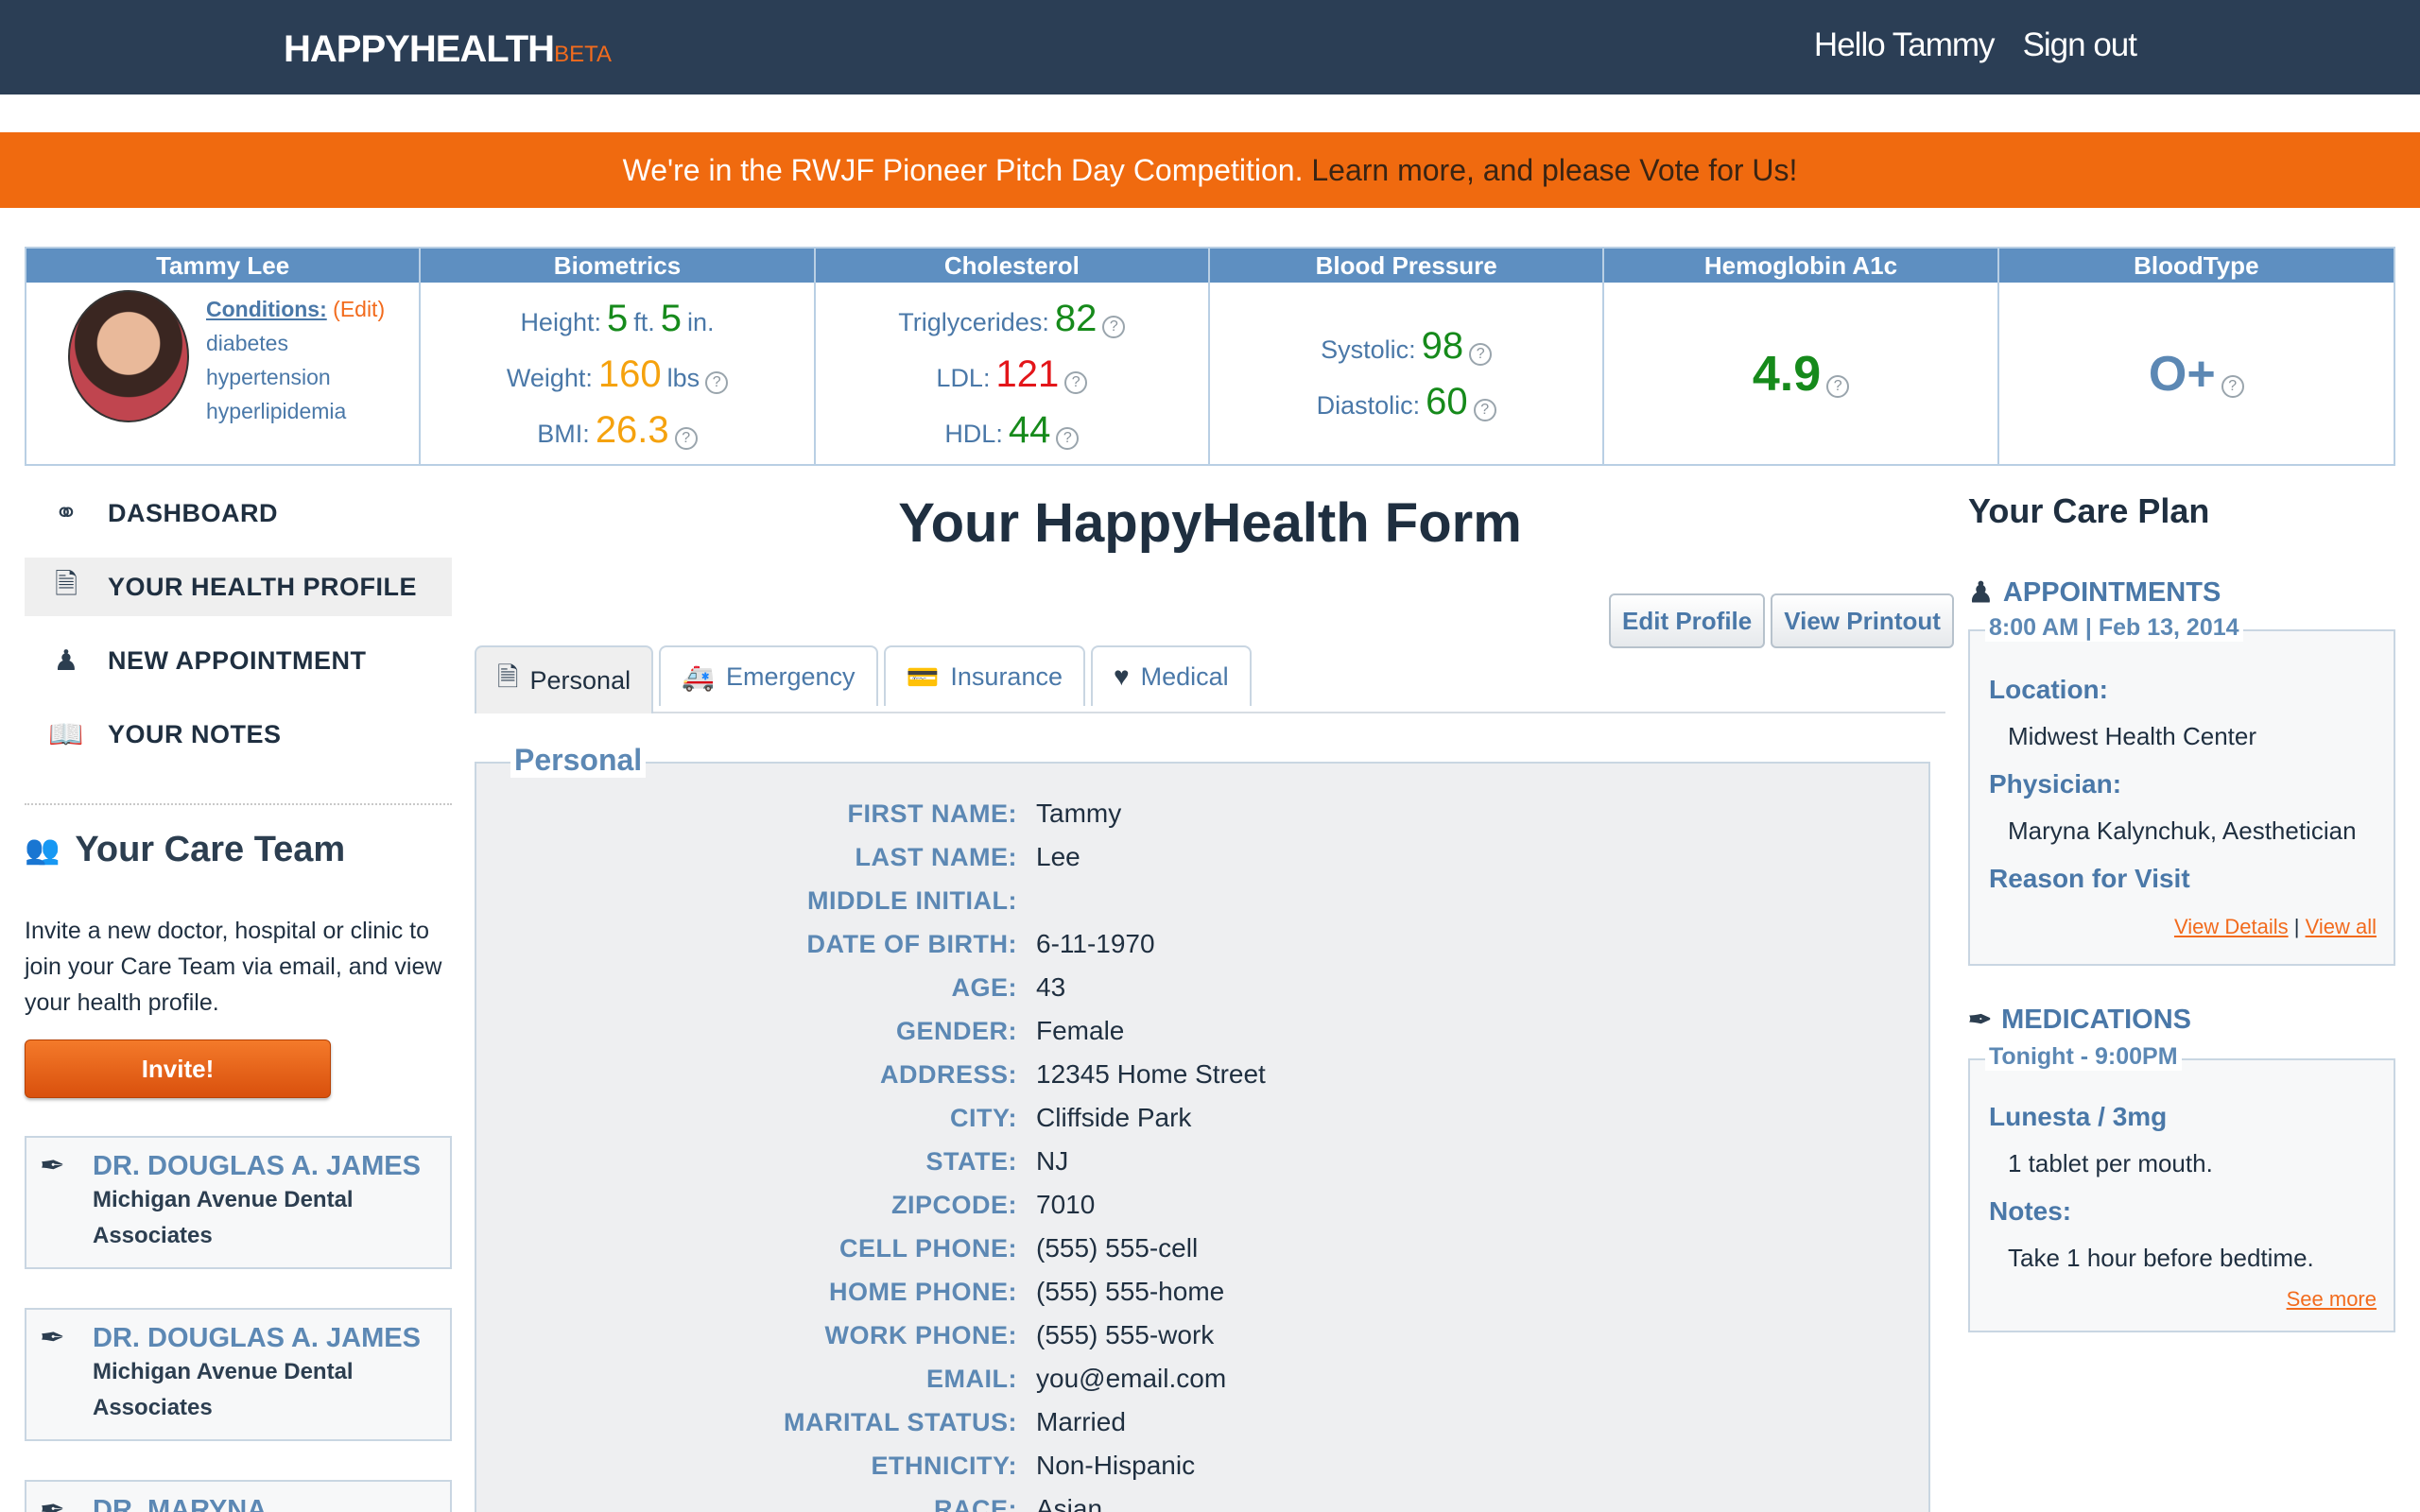 The height and width of the screenshot is (1512, 2420). I want to click on field-row: STATE: NJ, so click(1203, 1161).